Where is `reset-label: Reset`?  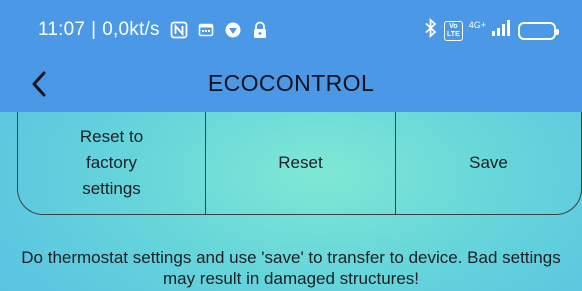
reset-label: Reset is located at coordinates (300, 162).